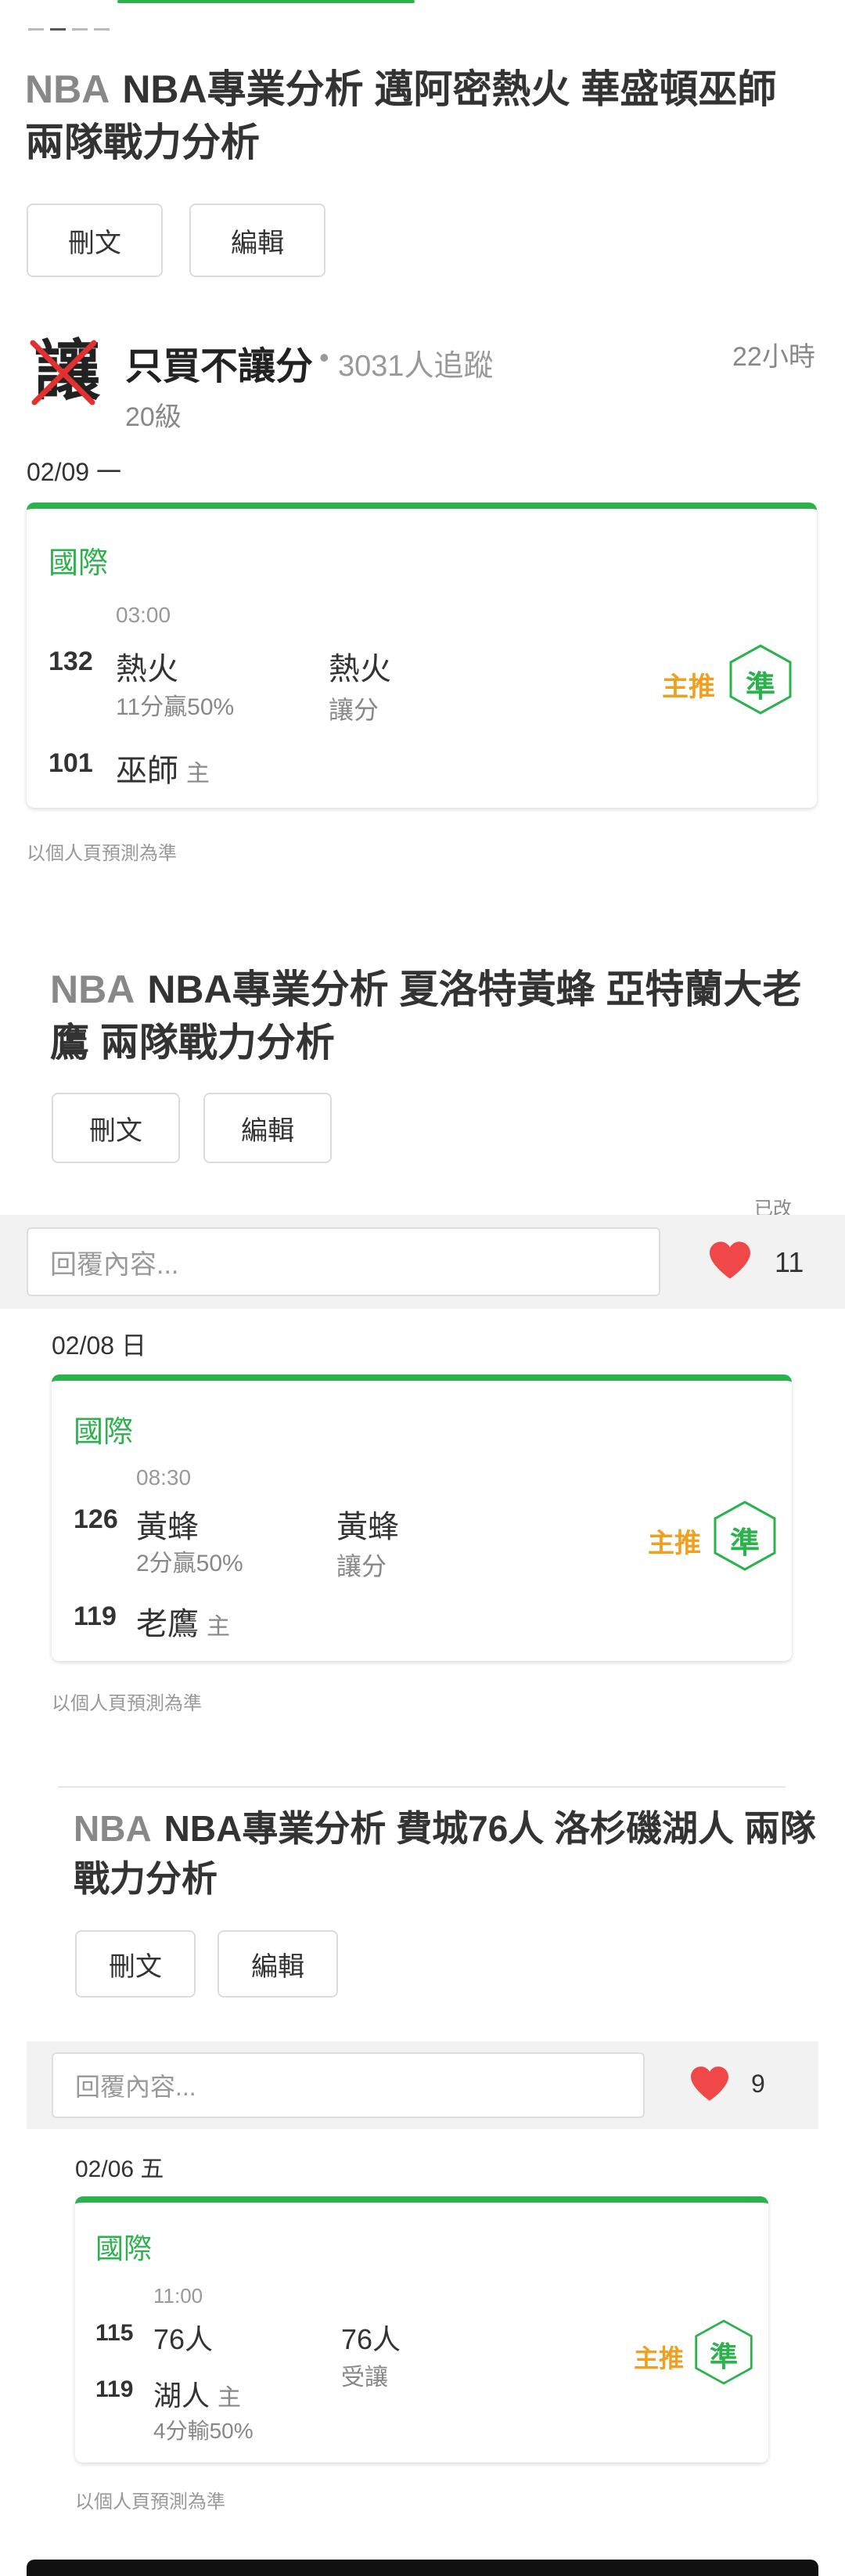 The width and height of the screenshot is (845, 2576). What do you see at coordinates (147, 669) in the screenshot?
I see `away-team-name: 熱火` at bounding box center [147, 669].